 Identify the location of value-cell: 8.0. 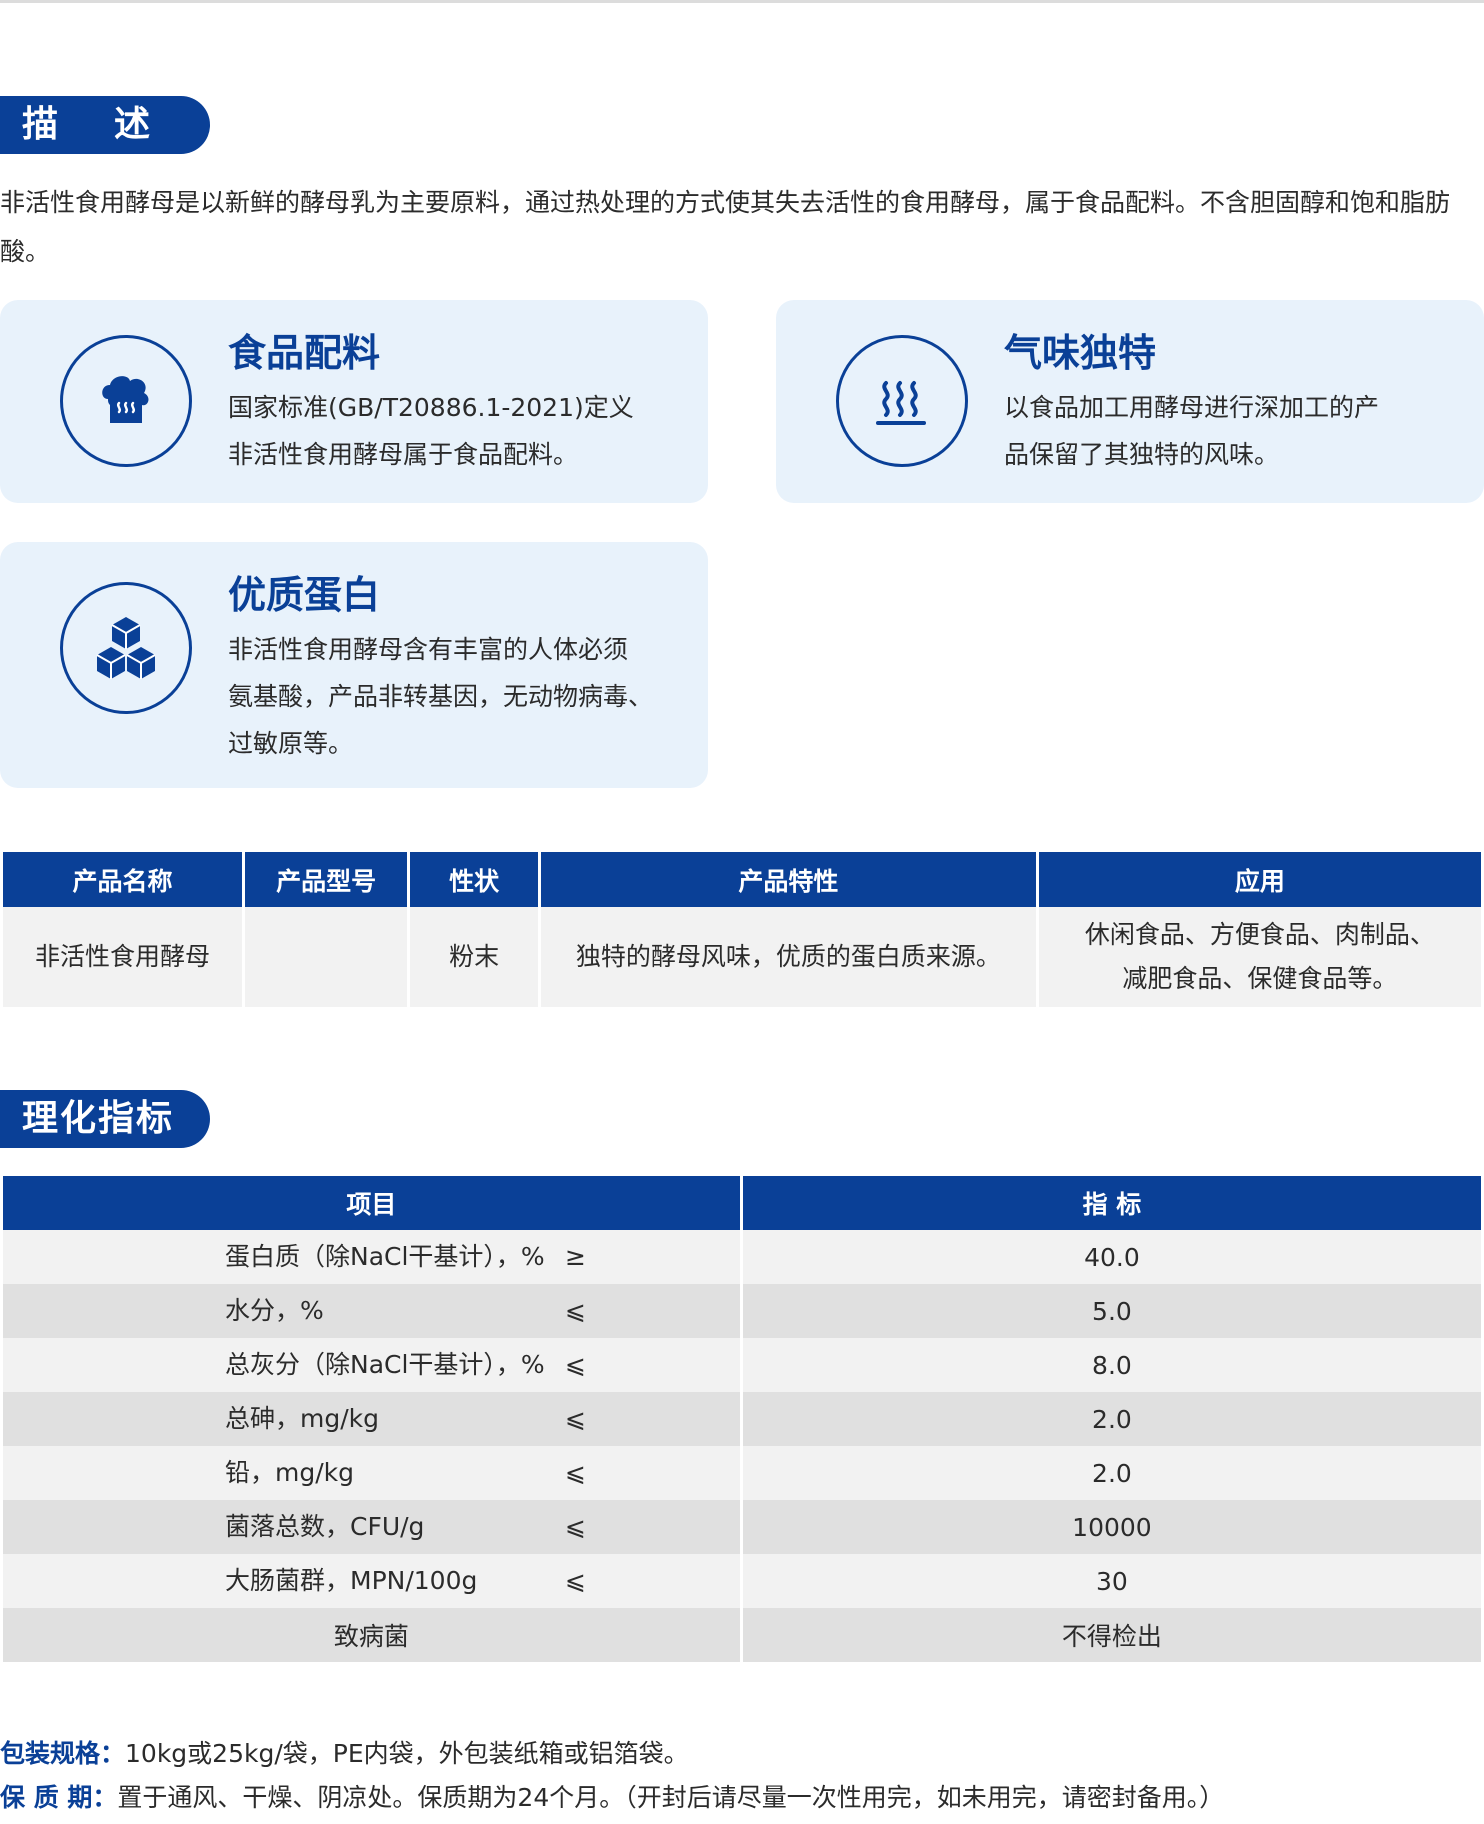
(1111, 1365).